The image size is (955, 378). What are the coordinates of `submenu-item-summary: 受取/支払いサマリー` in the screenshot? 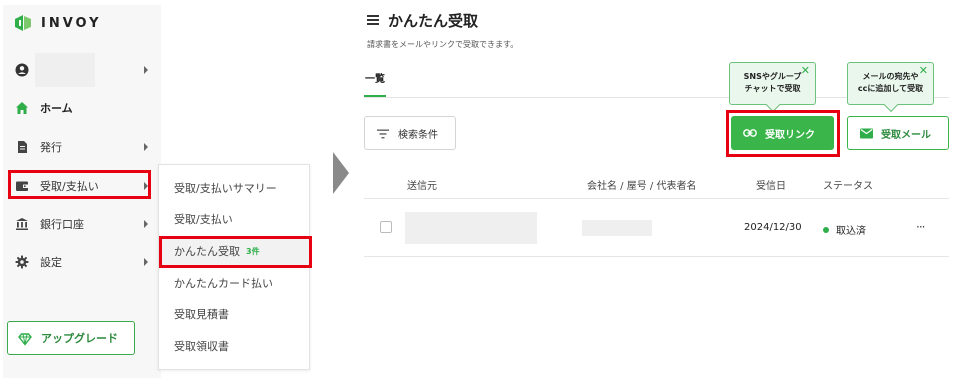 It's located at (234, 188).